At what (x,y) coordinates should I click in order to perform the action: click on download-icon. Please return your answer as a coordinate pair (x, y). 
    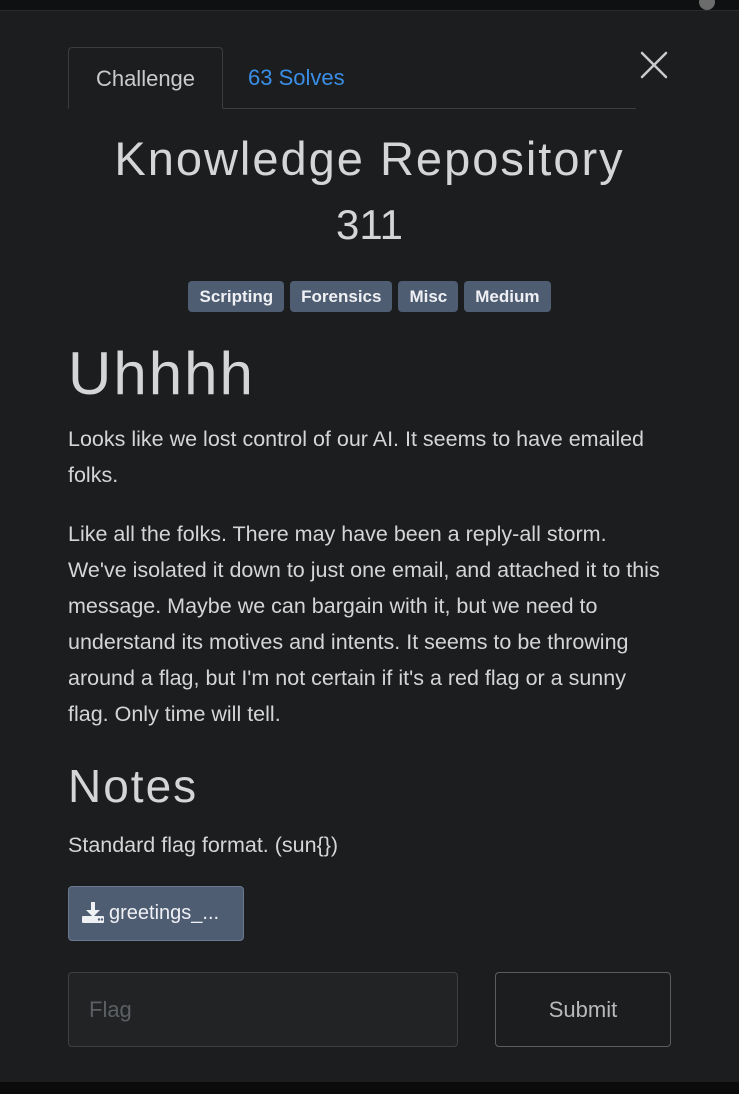
    Looking at the image, I should click on (93, 912).